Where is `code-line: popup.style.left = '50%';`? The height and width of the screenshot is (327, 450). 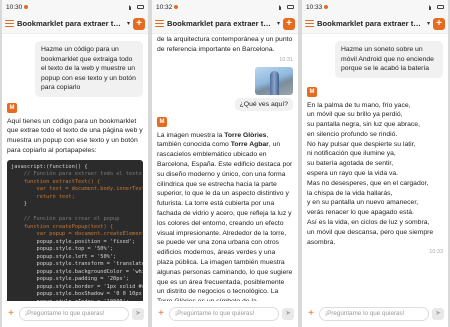 code-line: popup.style.left = '50%'; is located at coordinates (64, 256).